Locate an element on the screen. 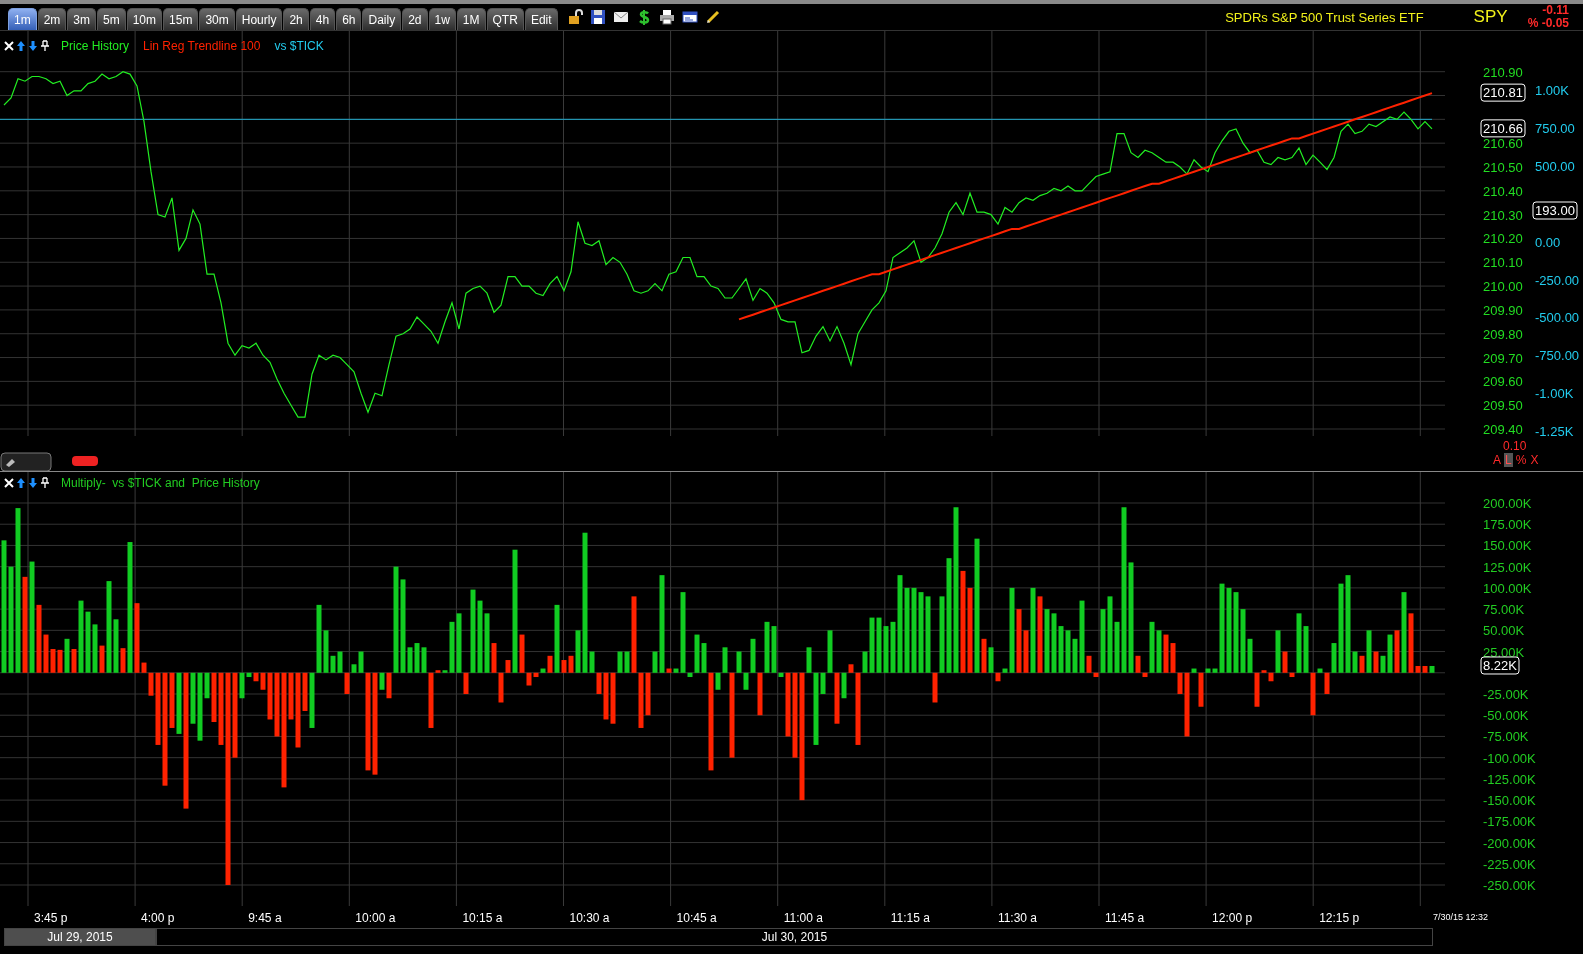 The image size is (1583, 954). ticker-symbol: SPY is located at coordinates (1490, 17).